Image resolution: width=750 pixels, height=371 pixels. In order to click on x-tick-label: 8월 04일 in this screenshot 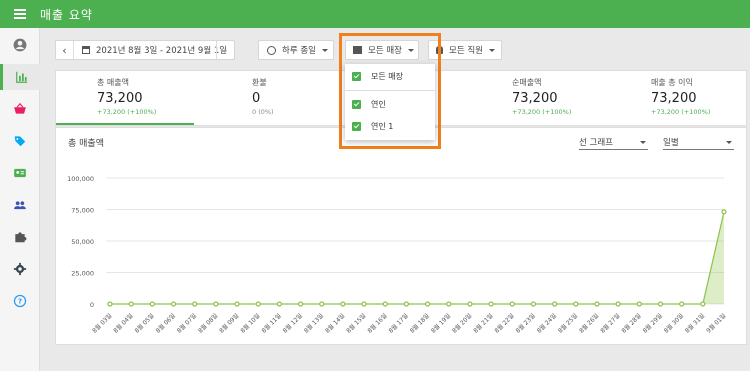, I will do `click(123, 323)`.